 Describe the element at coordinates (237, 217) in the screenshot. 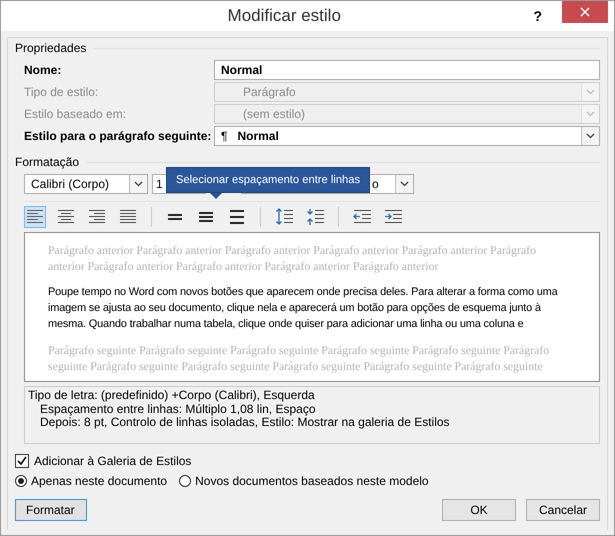

I see `double-spacing-icon` at that location.